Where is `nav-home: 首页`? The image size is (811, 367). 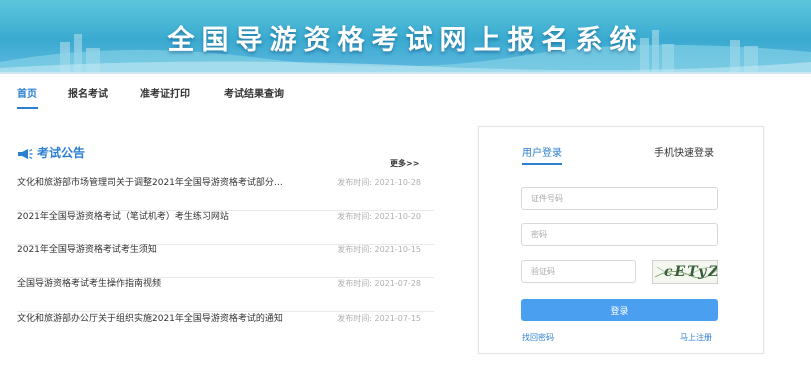 nav-home: 首页 is located at coordinates (27, 92).